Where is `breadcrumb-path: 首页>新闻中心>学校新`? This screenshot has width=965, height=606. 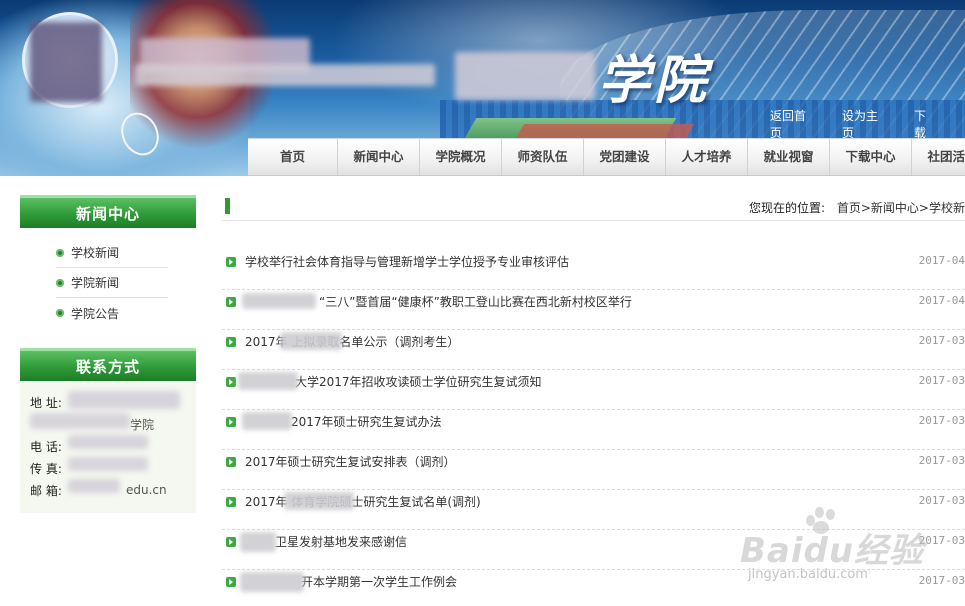 breadcrumb-path: 首页>新闻中心>学校新 is located at coordinates (901, 208).